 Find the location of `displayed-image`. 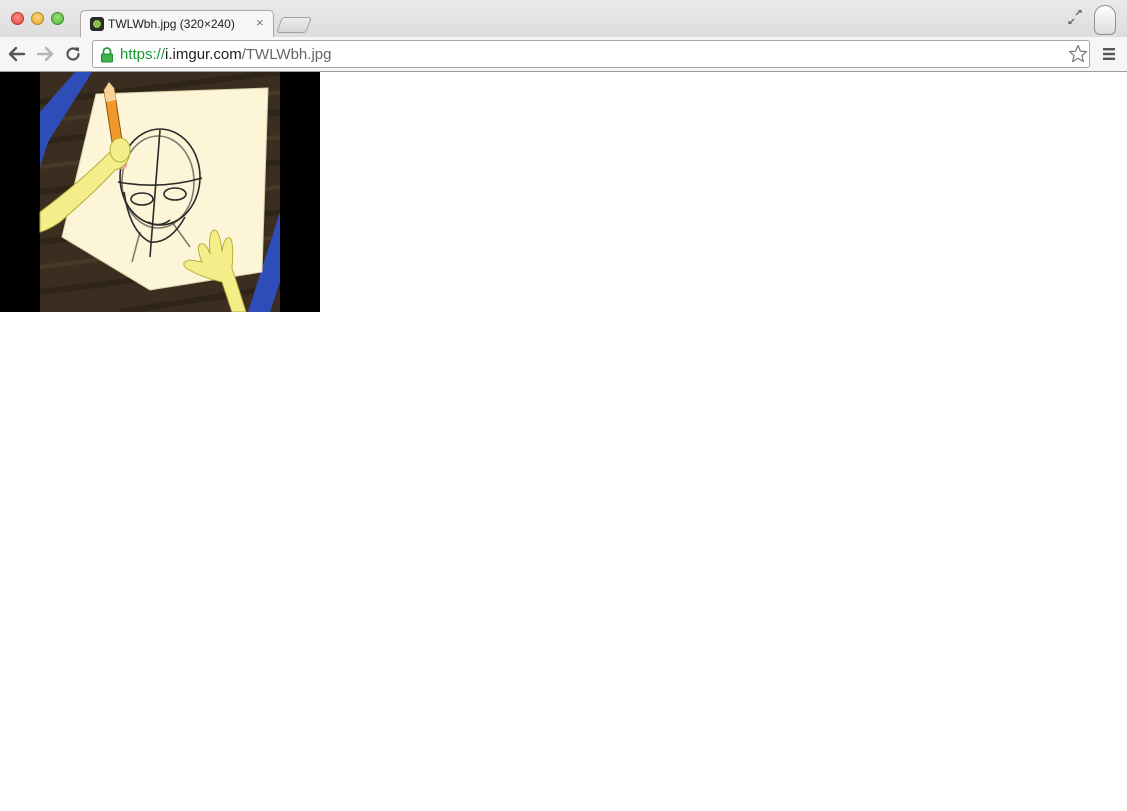

displayed-image is located at coordinates (160, 192).